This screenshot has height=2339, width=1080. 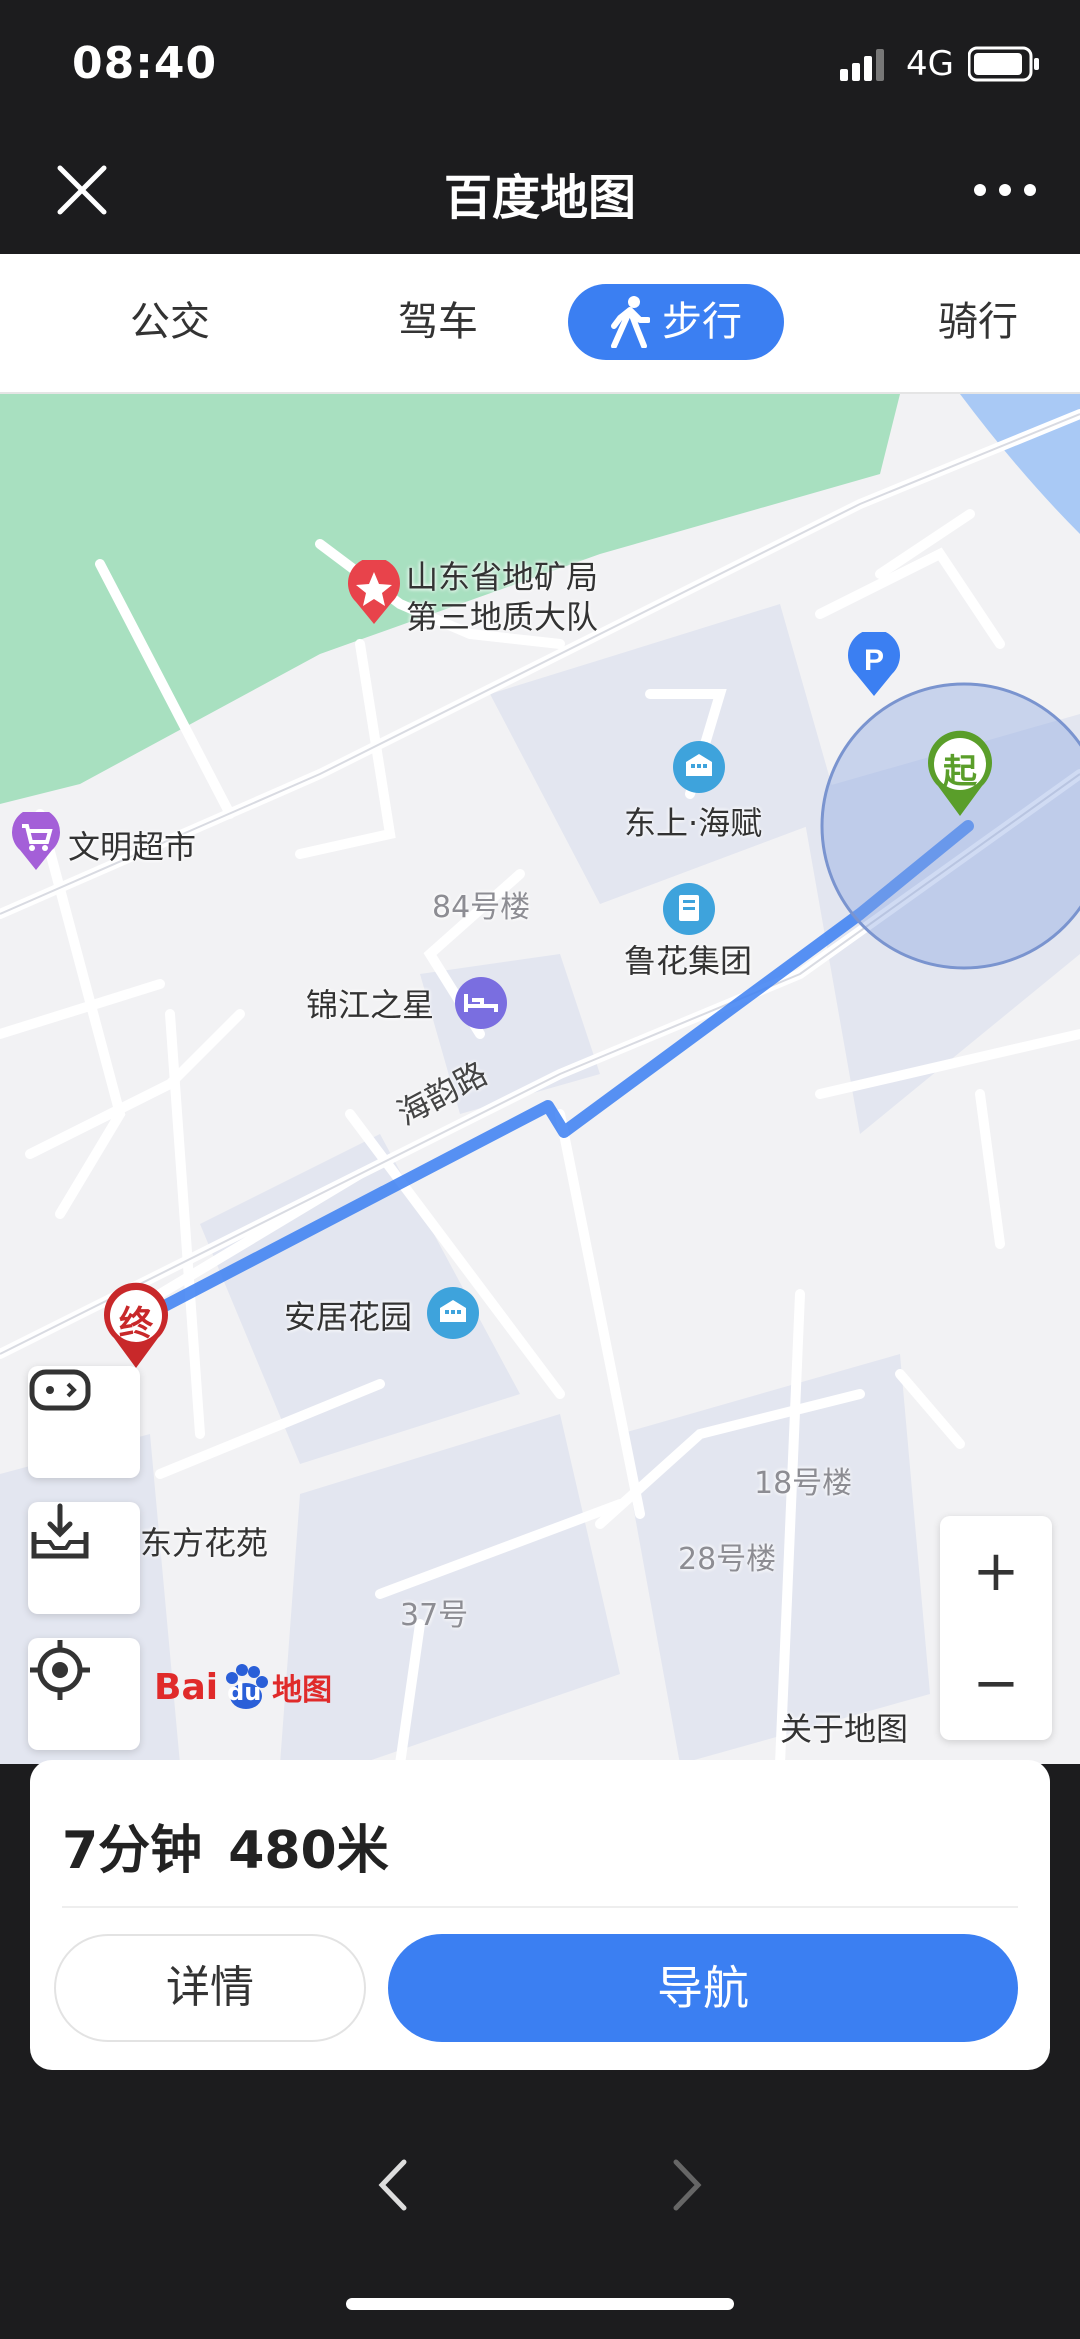 I want to click on poi-label: 东上·海赋, so click(x=693, y=823).